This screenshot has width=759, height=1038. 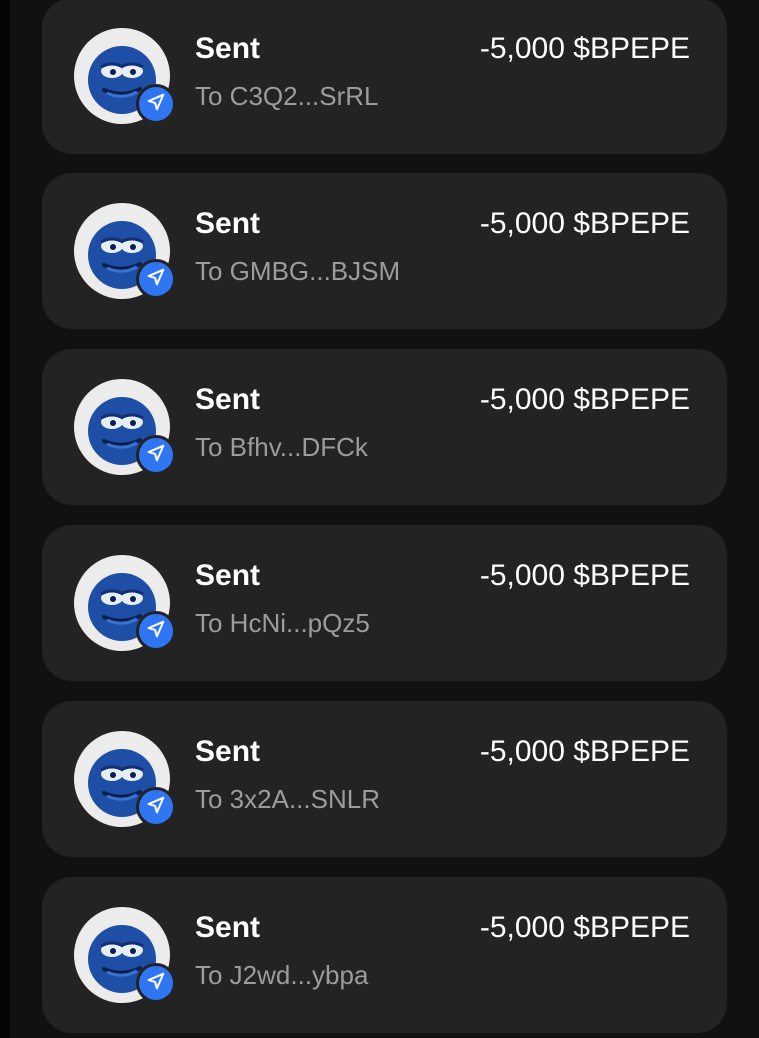 I want to click on transaction-recipient: To GMBG...BJSM, so click(x=298, y=271).